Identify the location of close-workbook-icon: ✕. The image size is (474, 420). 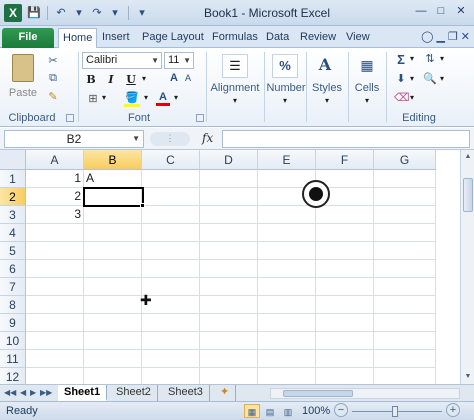
(465, 36).